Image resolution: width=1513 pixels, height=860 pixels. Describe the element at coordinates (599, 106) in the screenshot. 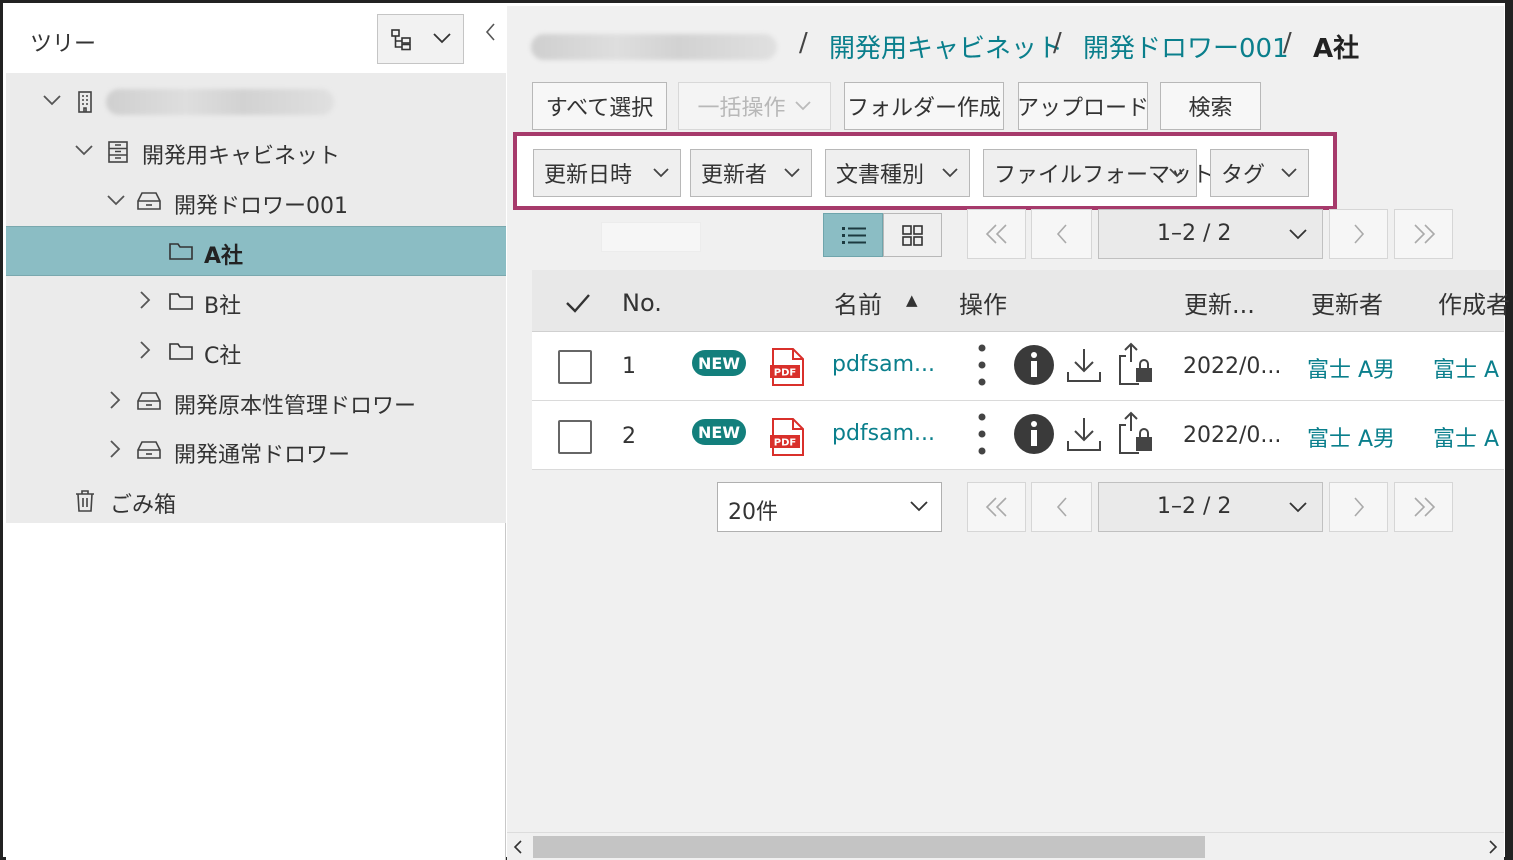

I see `select-all-button: すべて選択` at that location.